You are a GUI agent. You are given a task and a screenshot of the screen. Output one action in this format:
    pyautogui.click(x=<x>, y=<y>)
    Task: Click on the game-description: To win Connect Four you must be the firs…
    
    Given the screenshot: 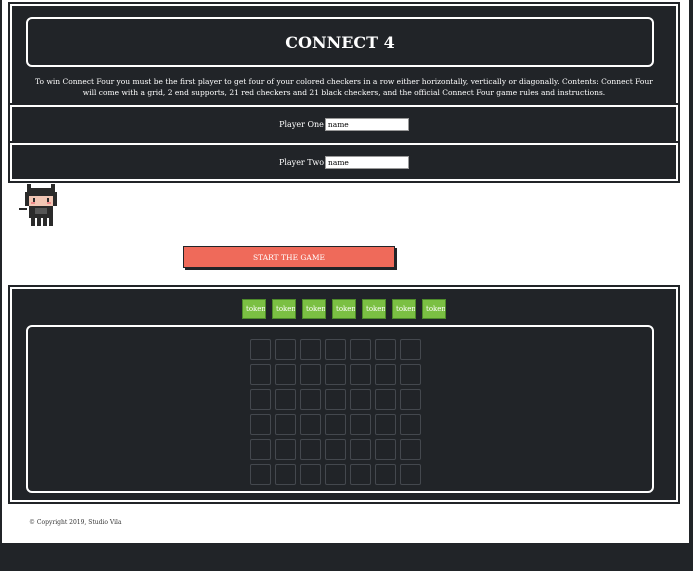 What is the action you would take?
    pyautogui.click(x=344, y=87)
    